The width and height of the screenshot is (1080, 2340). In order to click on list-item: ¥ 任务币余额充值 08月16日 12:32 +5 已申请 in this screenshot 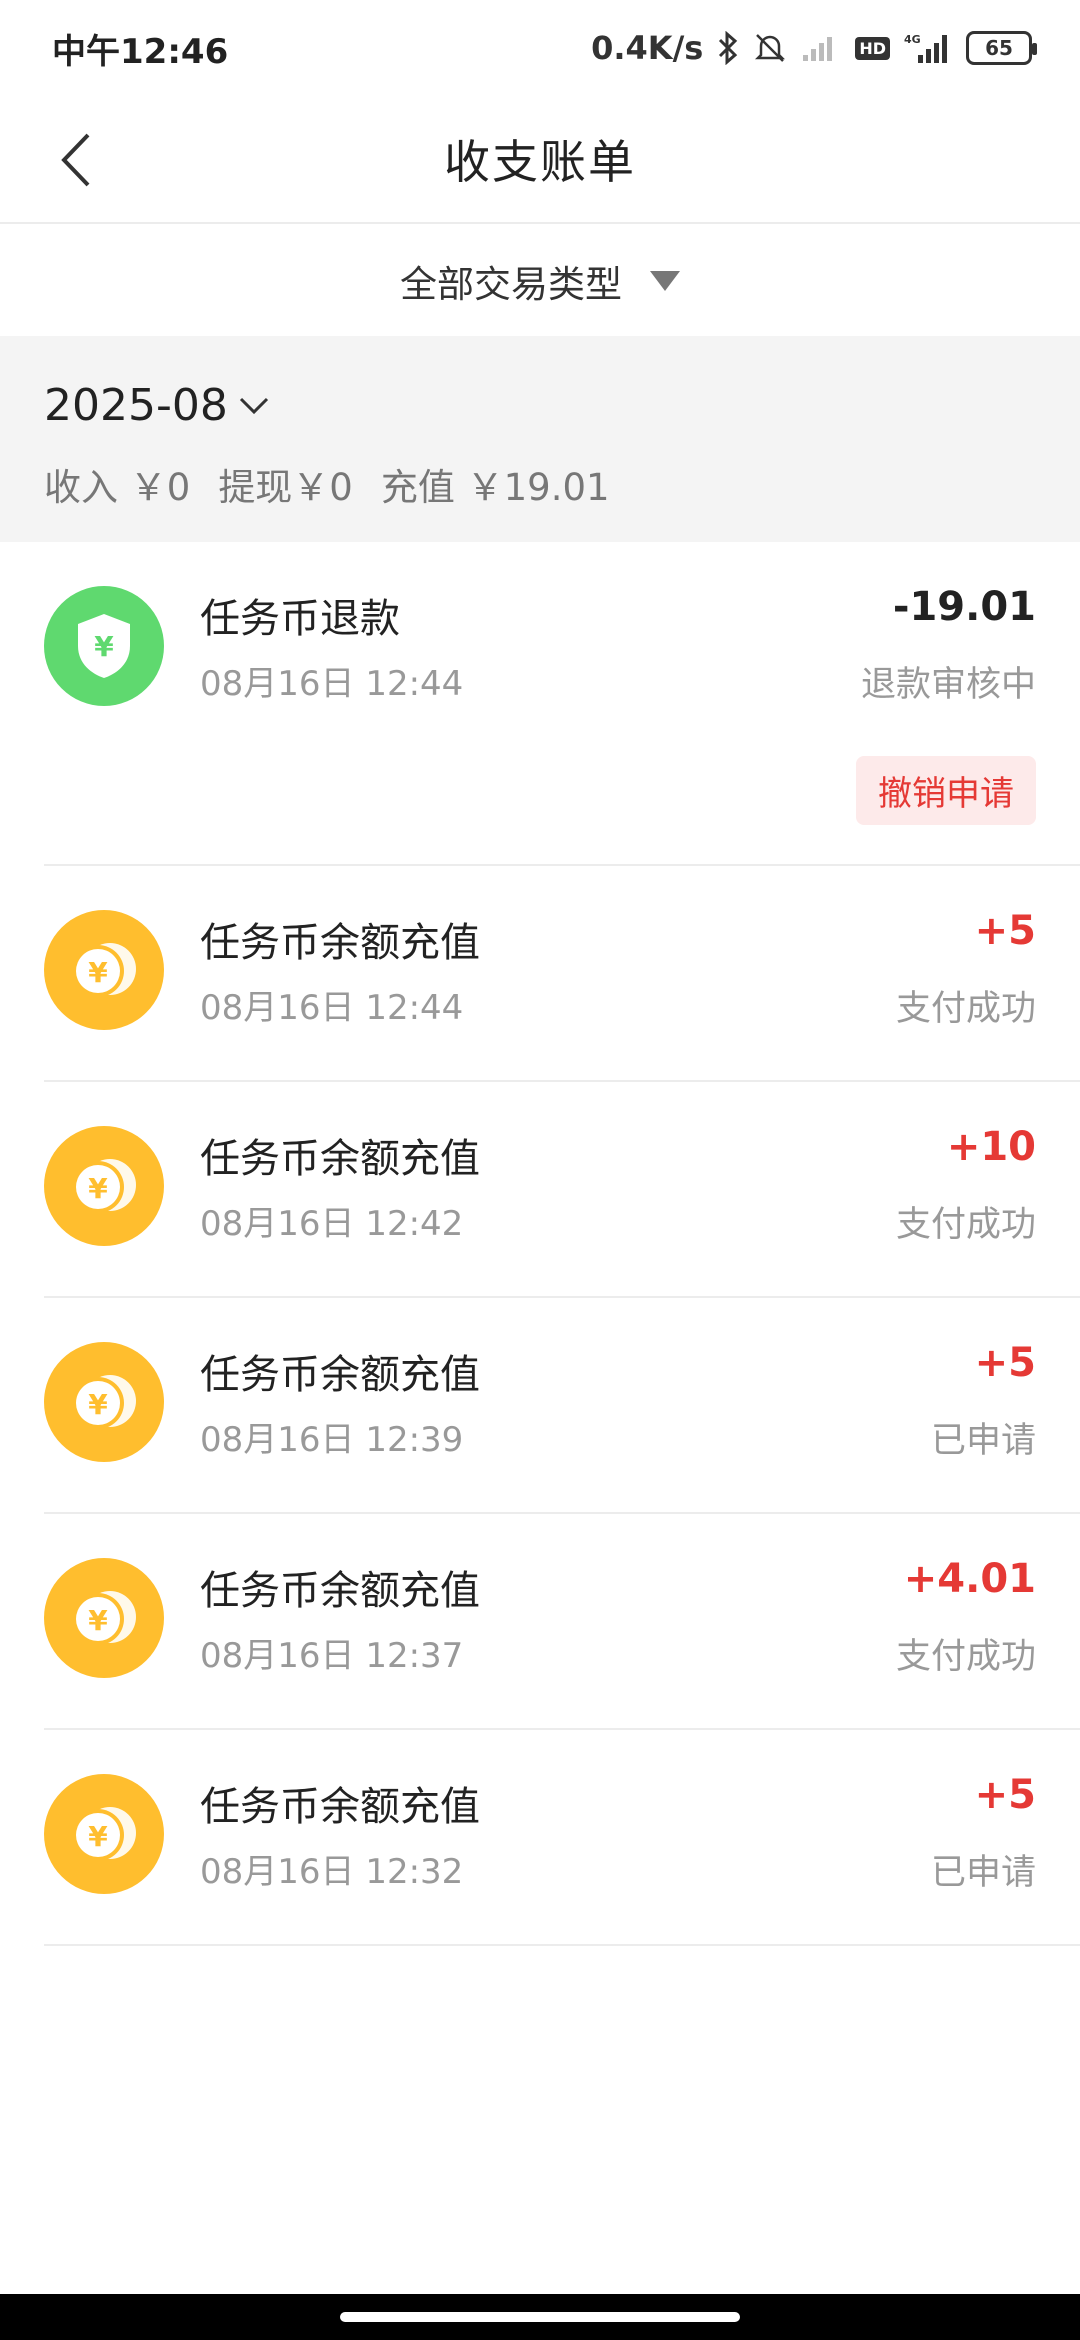, I will do `click(562, 1838)`.